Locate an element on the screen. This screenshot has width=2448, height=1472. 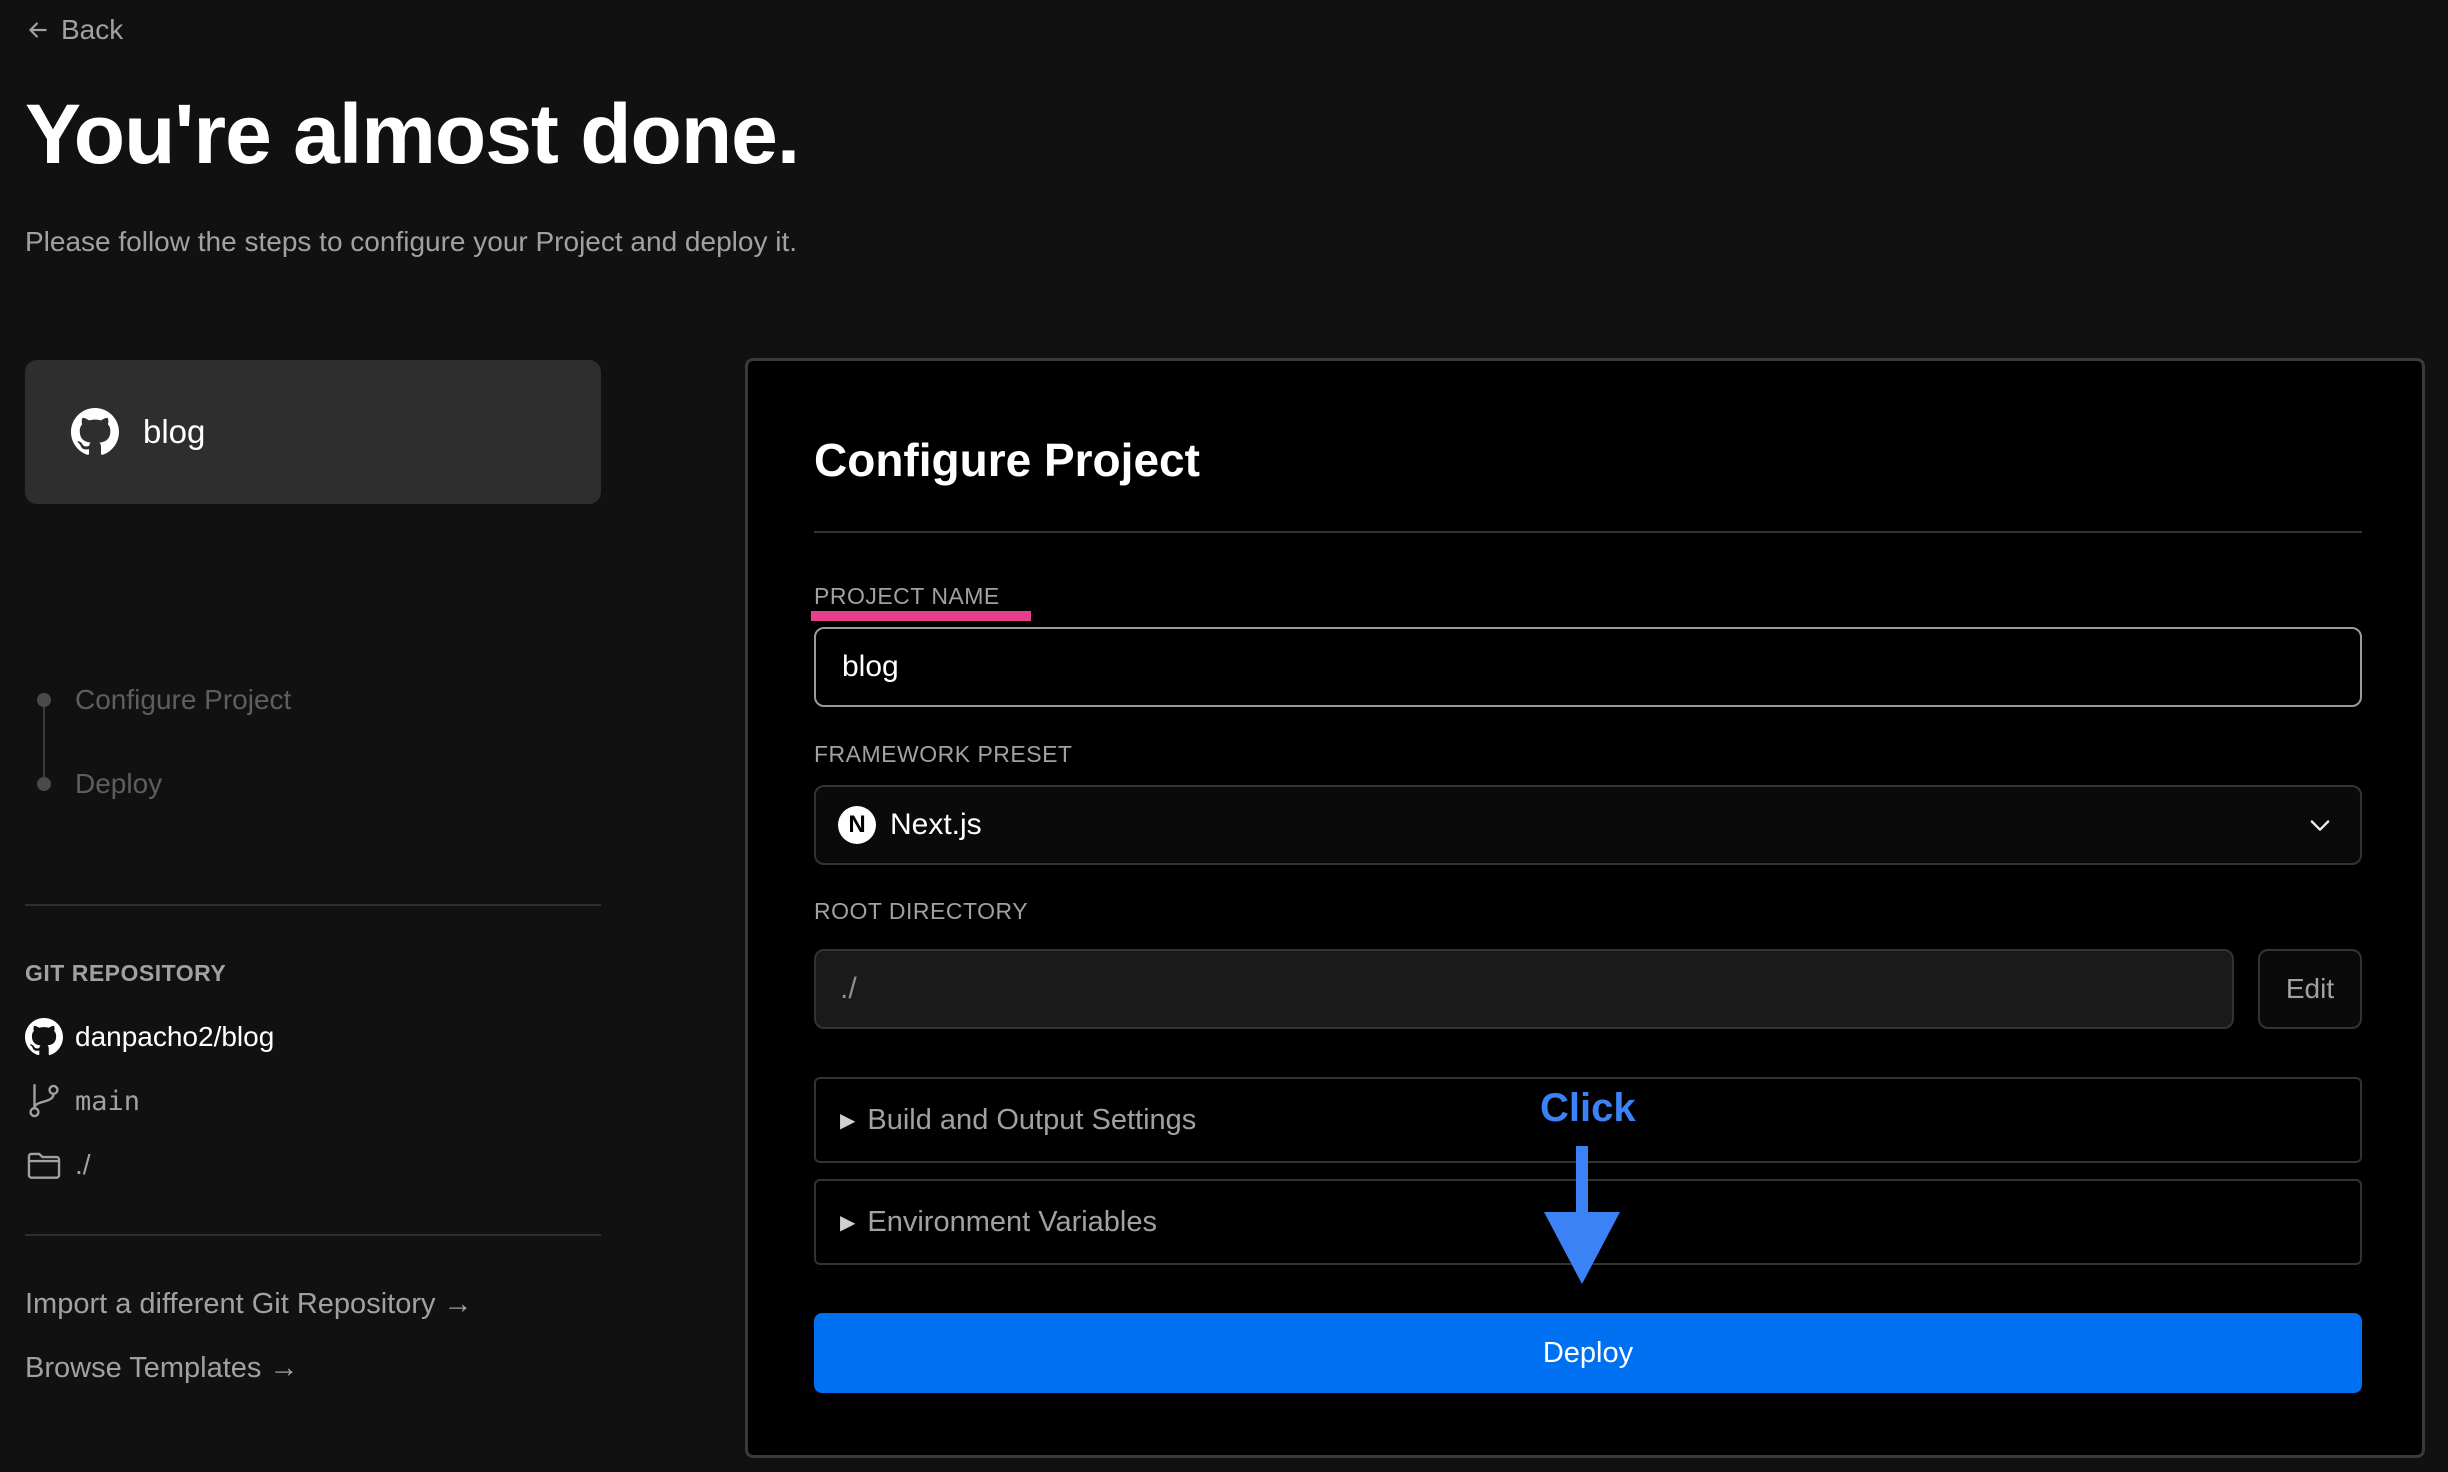
git-repo-link: danpacho2/blog is located at coordinates (149, 1037).